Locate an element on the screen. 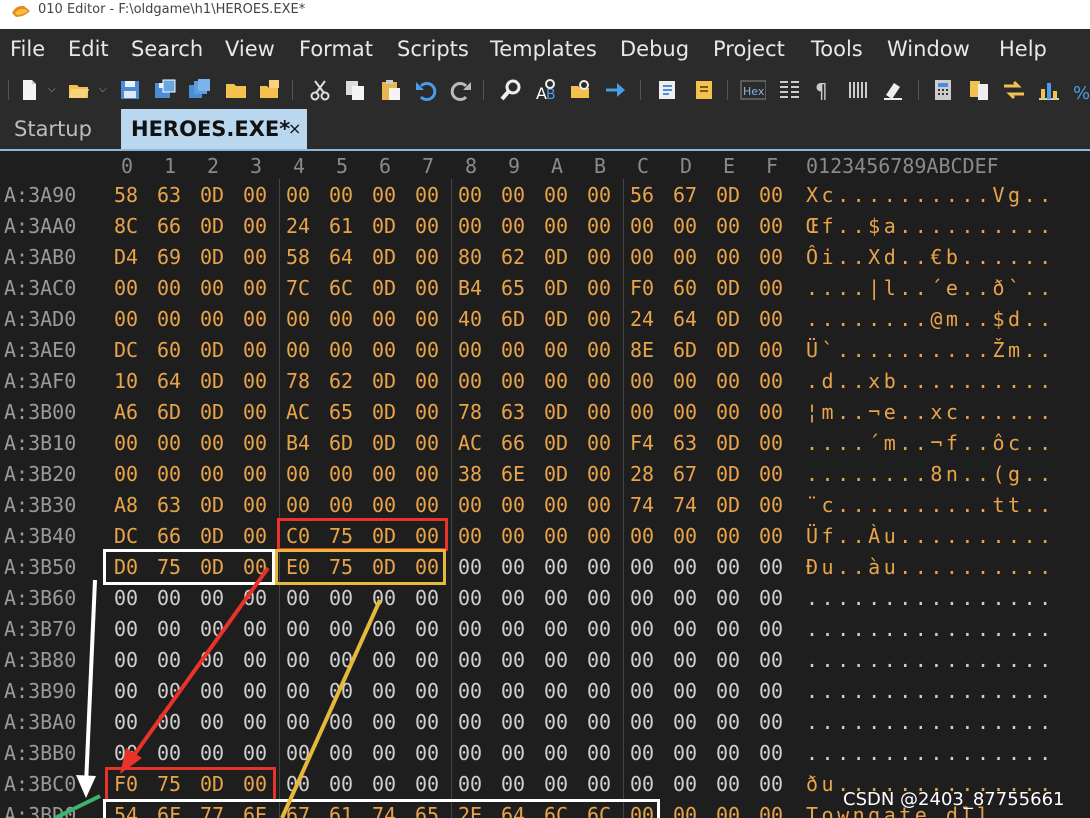 The width and height of the screenshot is (1090, 818). new-file-icon is located at coordinates (29, 90).